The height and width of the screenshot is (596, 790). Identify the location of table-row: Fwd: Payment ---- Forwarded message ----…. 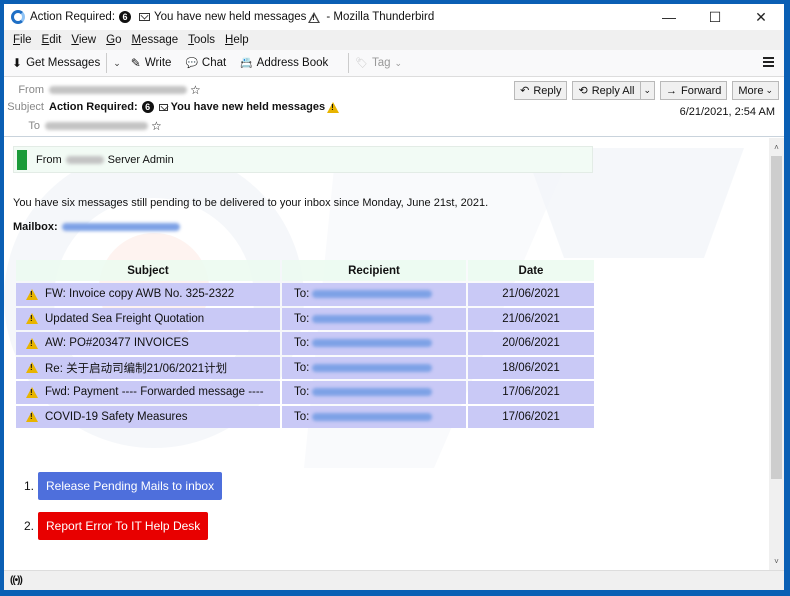
(305, 392).